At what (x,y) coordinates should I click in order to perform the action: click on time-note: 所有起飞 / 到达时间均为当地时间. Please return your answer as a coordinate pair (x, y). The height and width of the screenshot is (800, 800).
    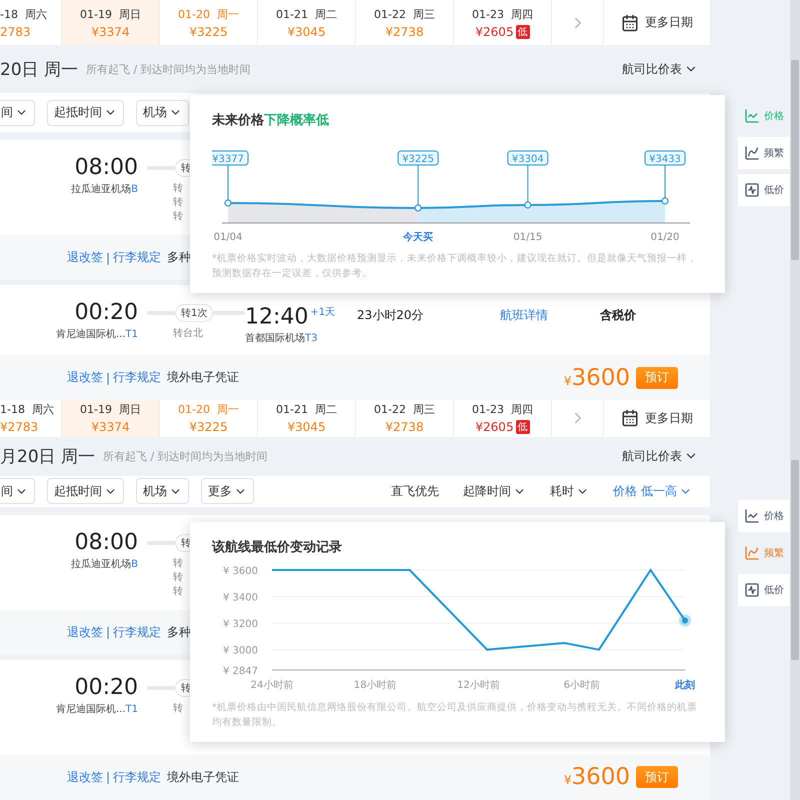
    Looking at the image, I should click on (185, 456).